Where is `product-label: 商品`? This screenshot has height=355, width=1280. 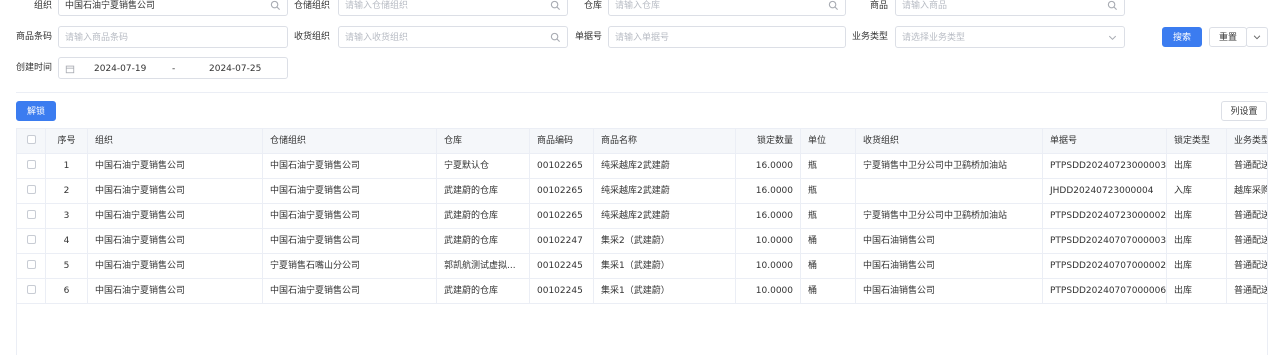
product-label: 商品 is located at coordinates (878, 6).